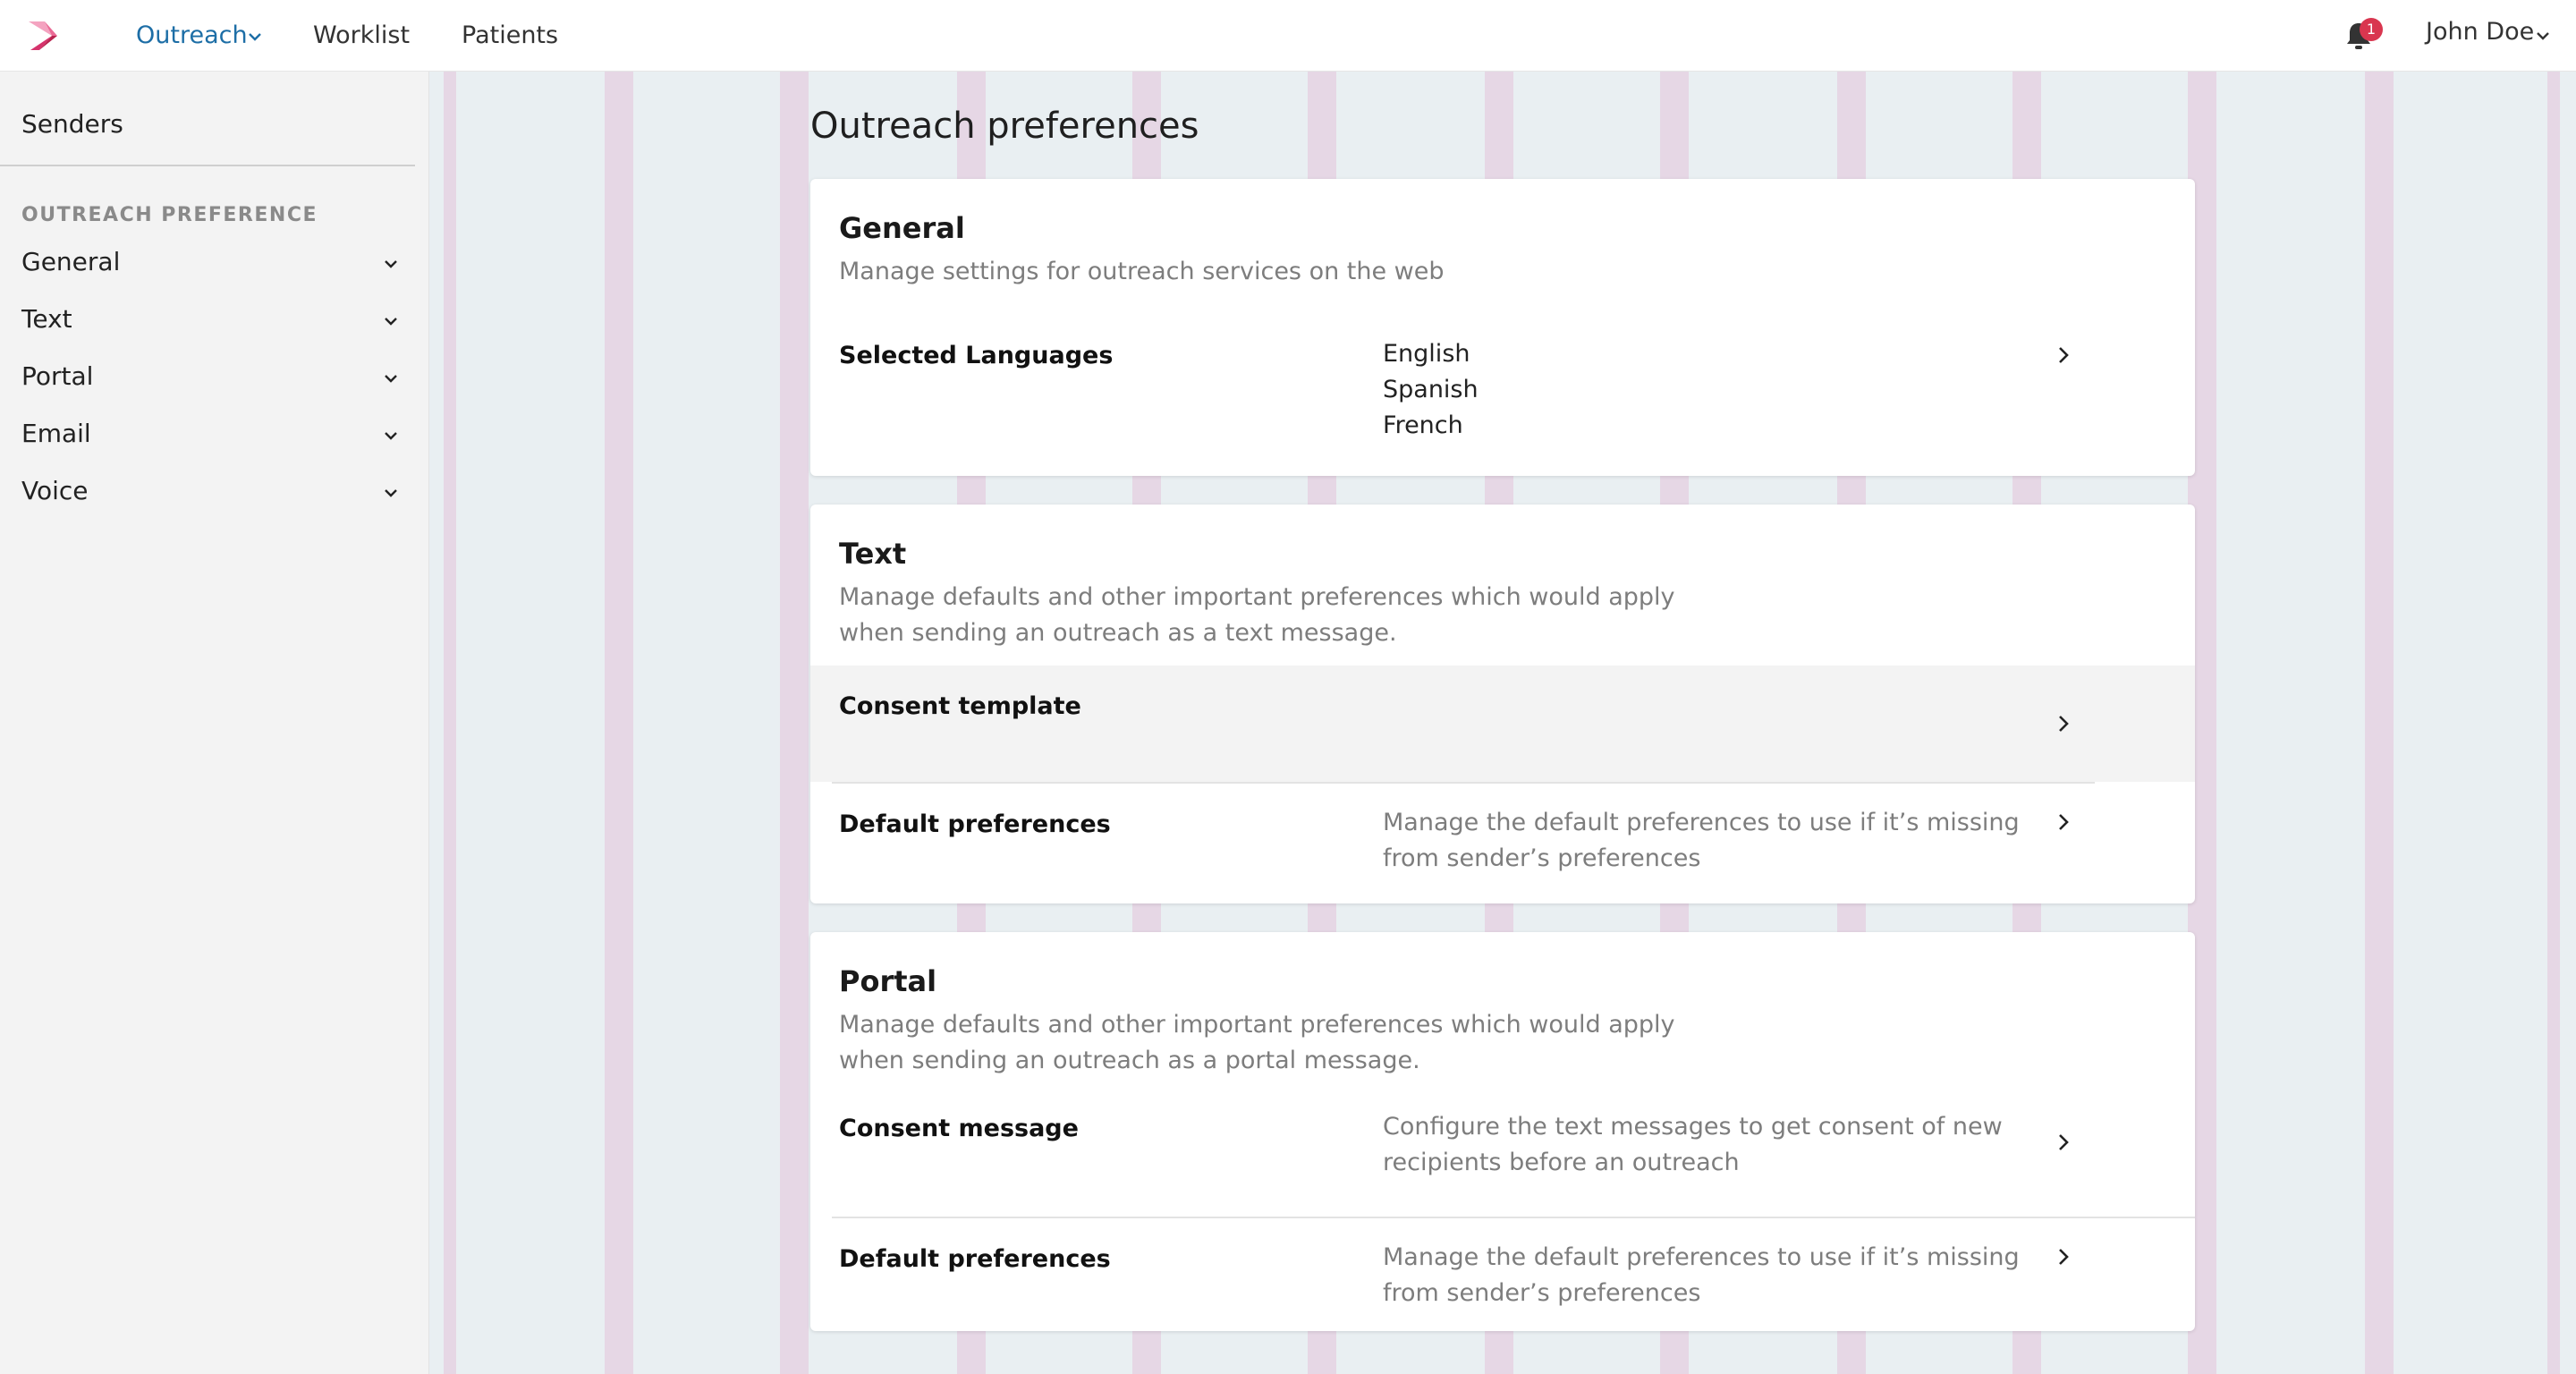 The height and width of the screenshot is (1374, 2576). What do you see at coordinates (960, 706) in the screenshot?
I see `row-label: Consent template` at bounding box center [960, 706].